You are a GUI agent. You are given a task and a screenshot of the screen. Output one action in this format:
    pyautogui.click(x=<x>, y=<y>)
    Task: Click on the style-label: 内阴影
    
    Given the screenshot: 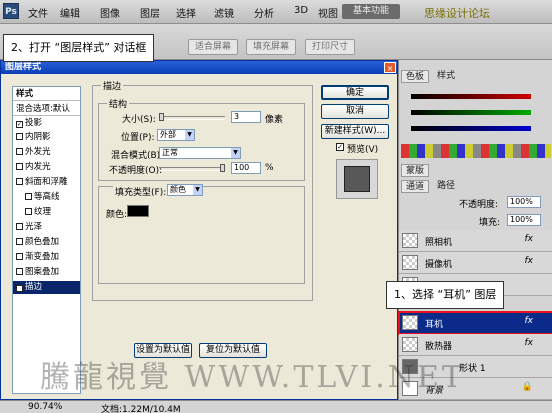 What is the action you would take?
    pyautogui.click(x=38, y=137)
    